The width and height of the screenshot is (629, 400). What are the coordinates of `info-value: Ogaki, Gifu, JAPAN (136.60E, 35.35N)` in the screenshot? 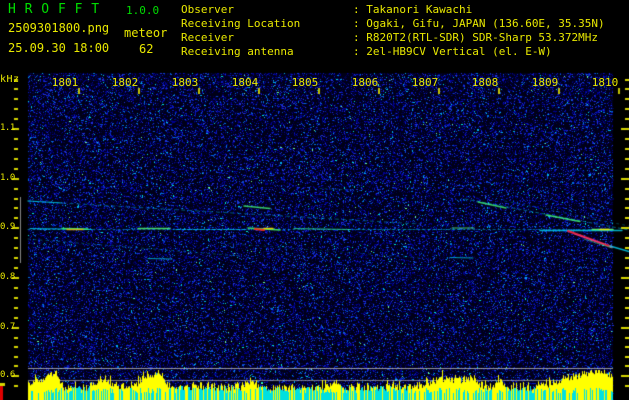 It's located at (485, 23).